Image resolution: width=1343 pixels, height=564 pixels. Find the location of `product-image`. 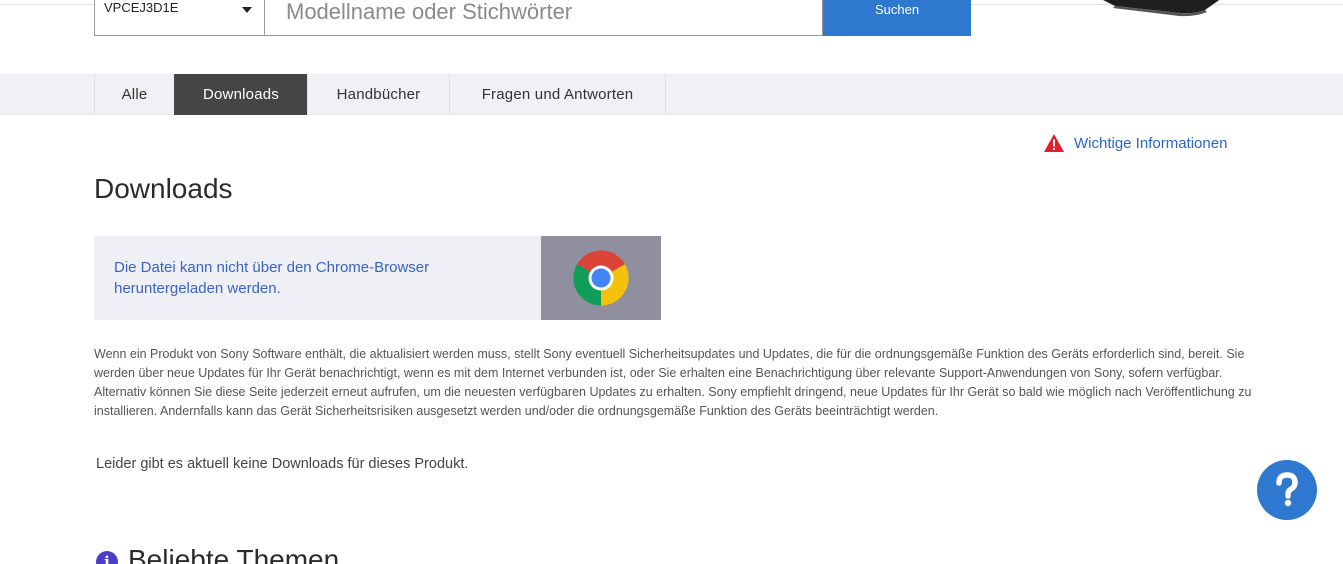

product-image is located at coordinates (1161, 8).